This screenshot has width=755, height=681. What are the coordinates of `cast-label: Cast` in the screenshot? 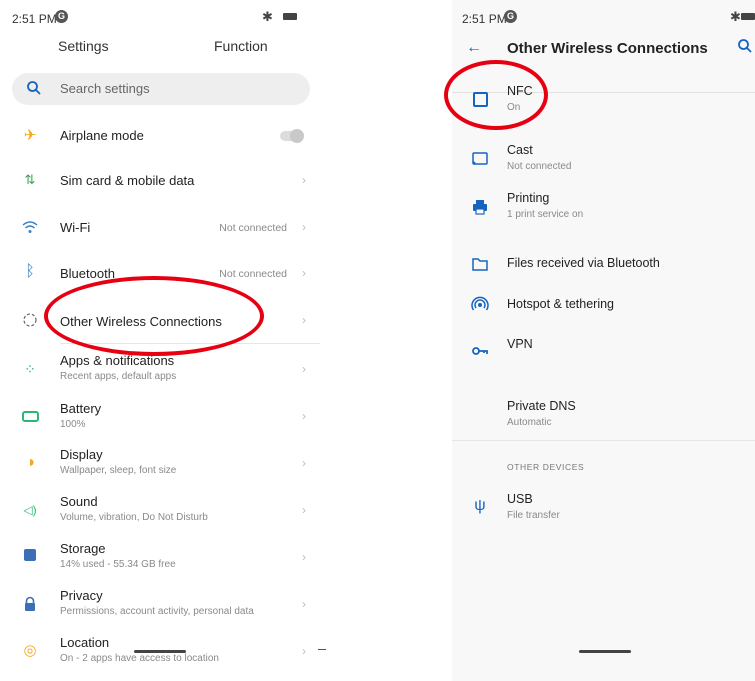 It's located at (520, 150).